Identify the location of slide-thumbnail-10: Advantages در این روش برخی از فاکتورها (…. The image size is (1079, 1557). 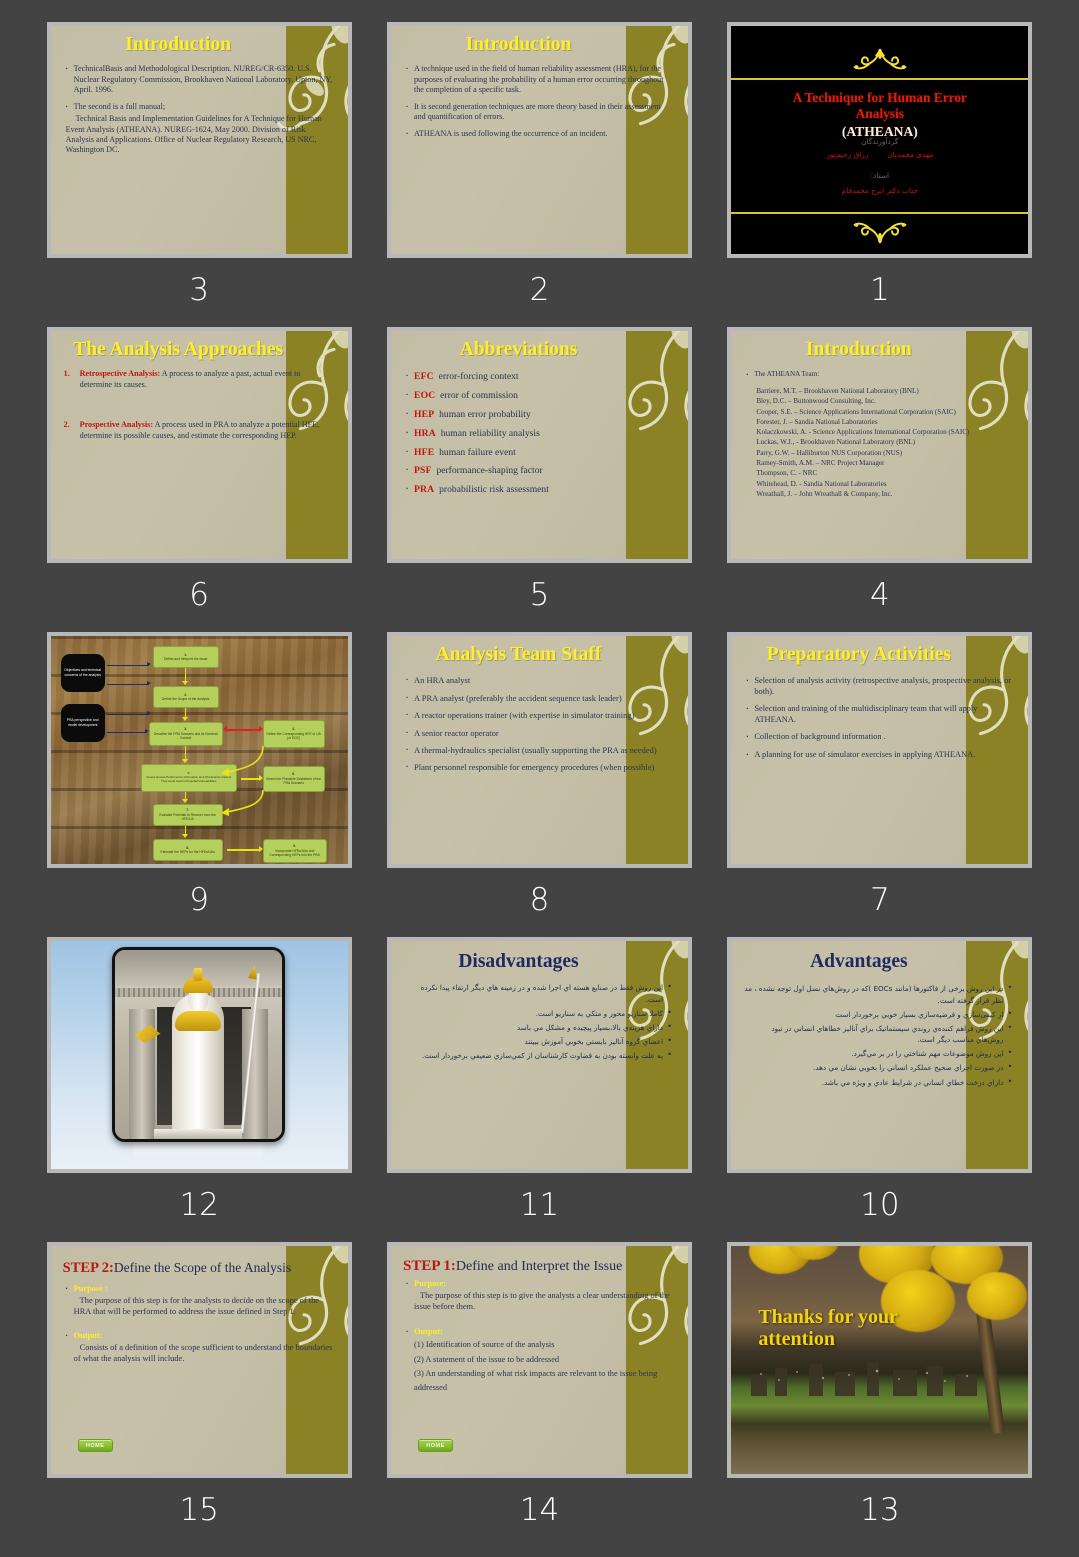
(880, 1055).